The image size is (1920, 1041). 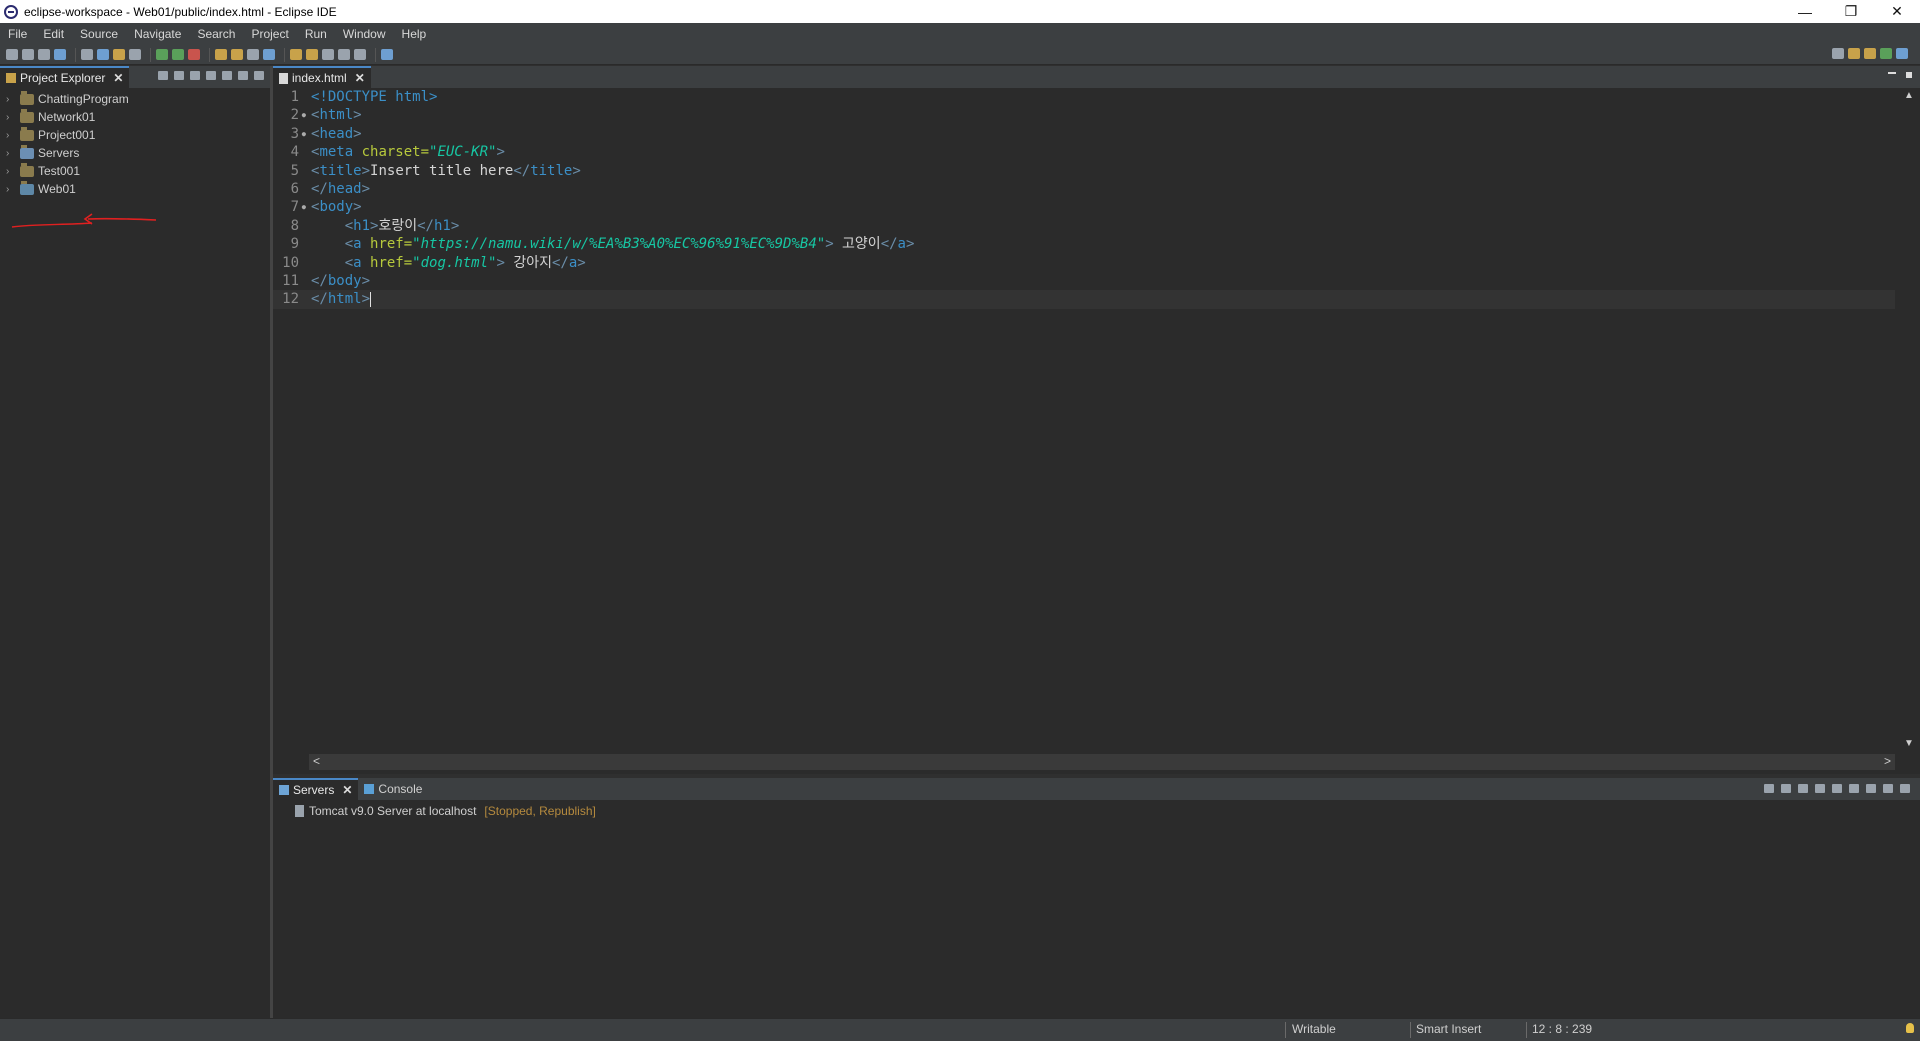 What do you see at coordinates (328, 54) in the screenshot?
I see `last-edit-icon` at bounding box center [328, 54].